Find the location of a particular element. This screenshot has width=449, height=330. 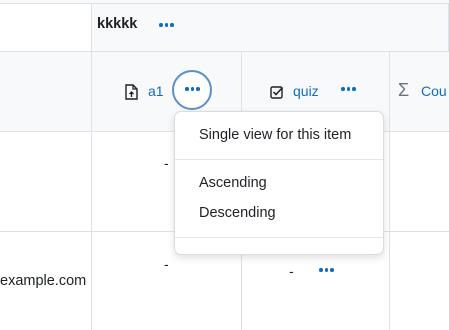

sigma-icon: Σ is located at coordinates (404, 90).